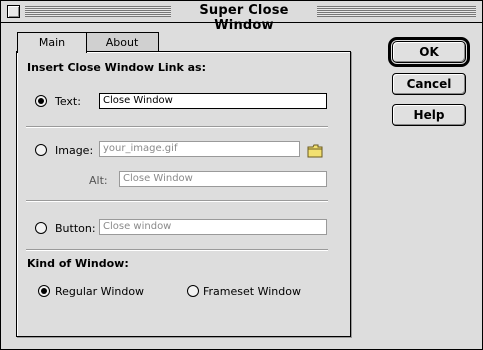 The height and width of the screenshot is (350, 483). Describe the element at coordinates (52, 42) in the screenshot. I see `tab-main: Main` at that location.